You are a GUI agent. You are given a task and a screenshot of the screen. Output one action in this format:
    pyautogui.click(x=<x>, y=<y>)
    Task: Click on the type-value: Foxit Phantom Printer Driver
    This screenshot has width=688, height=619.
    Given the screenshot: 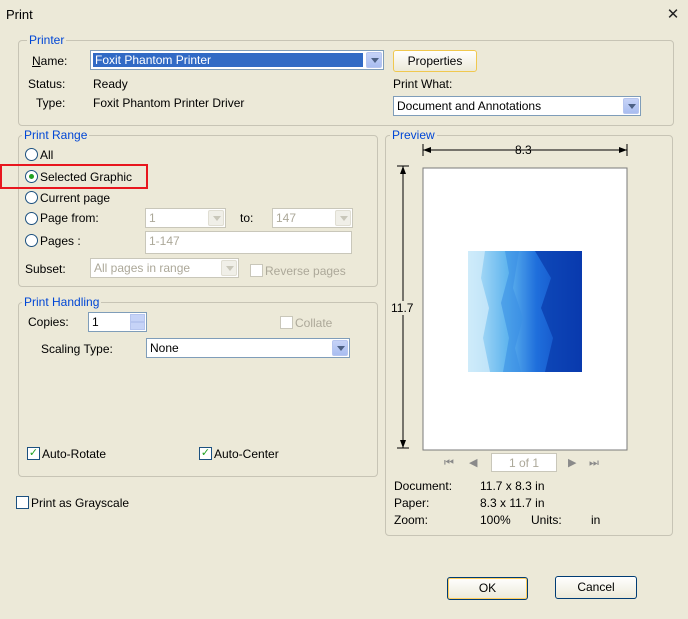 What is the action you would take?
    pyautogui.click(x=169, y=103)
    